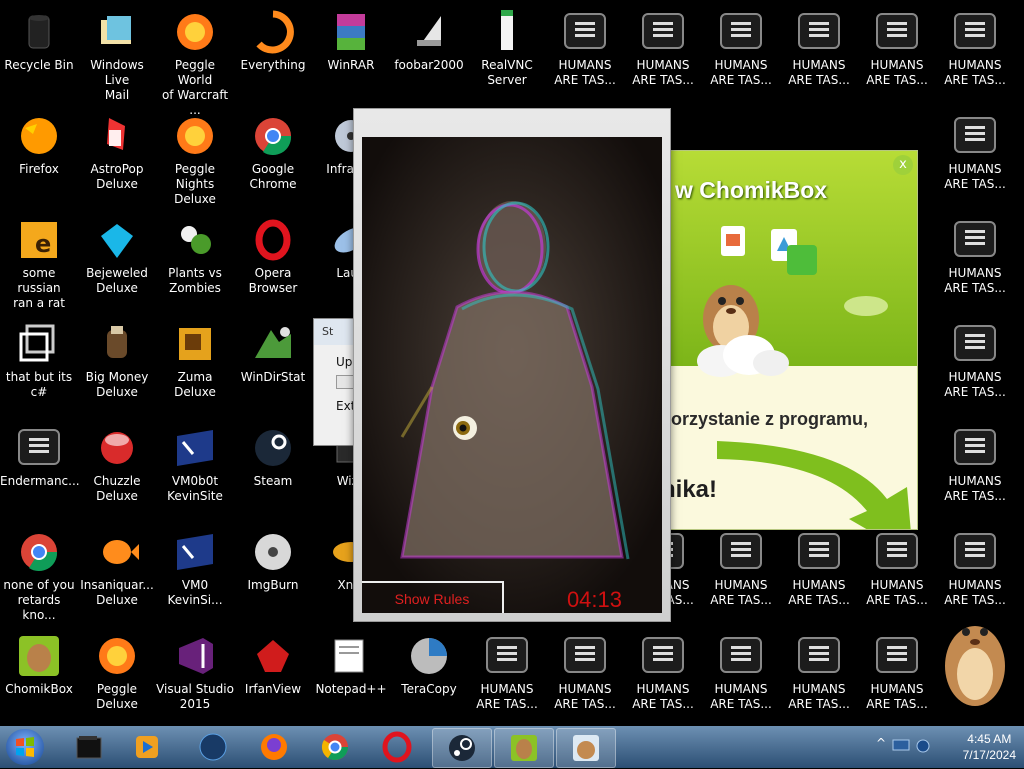  Describe the element at coordinates (465, 428) in the screenshot. I see `eye-icon` at that location.